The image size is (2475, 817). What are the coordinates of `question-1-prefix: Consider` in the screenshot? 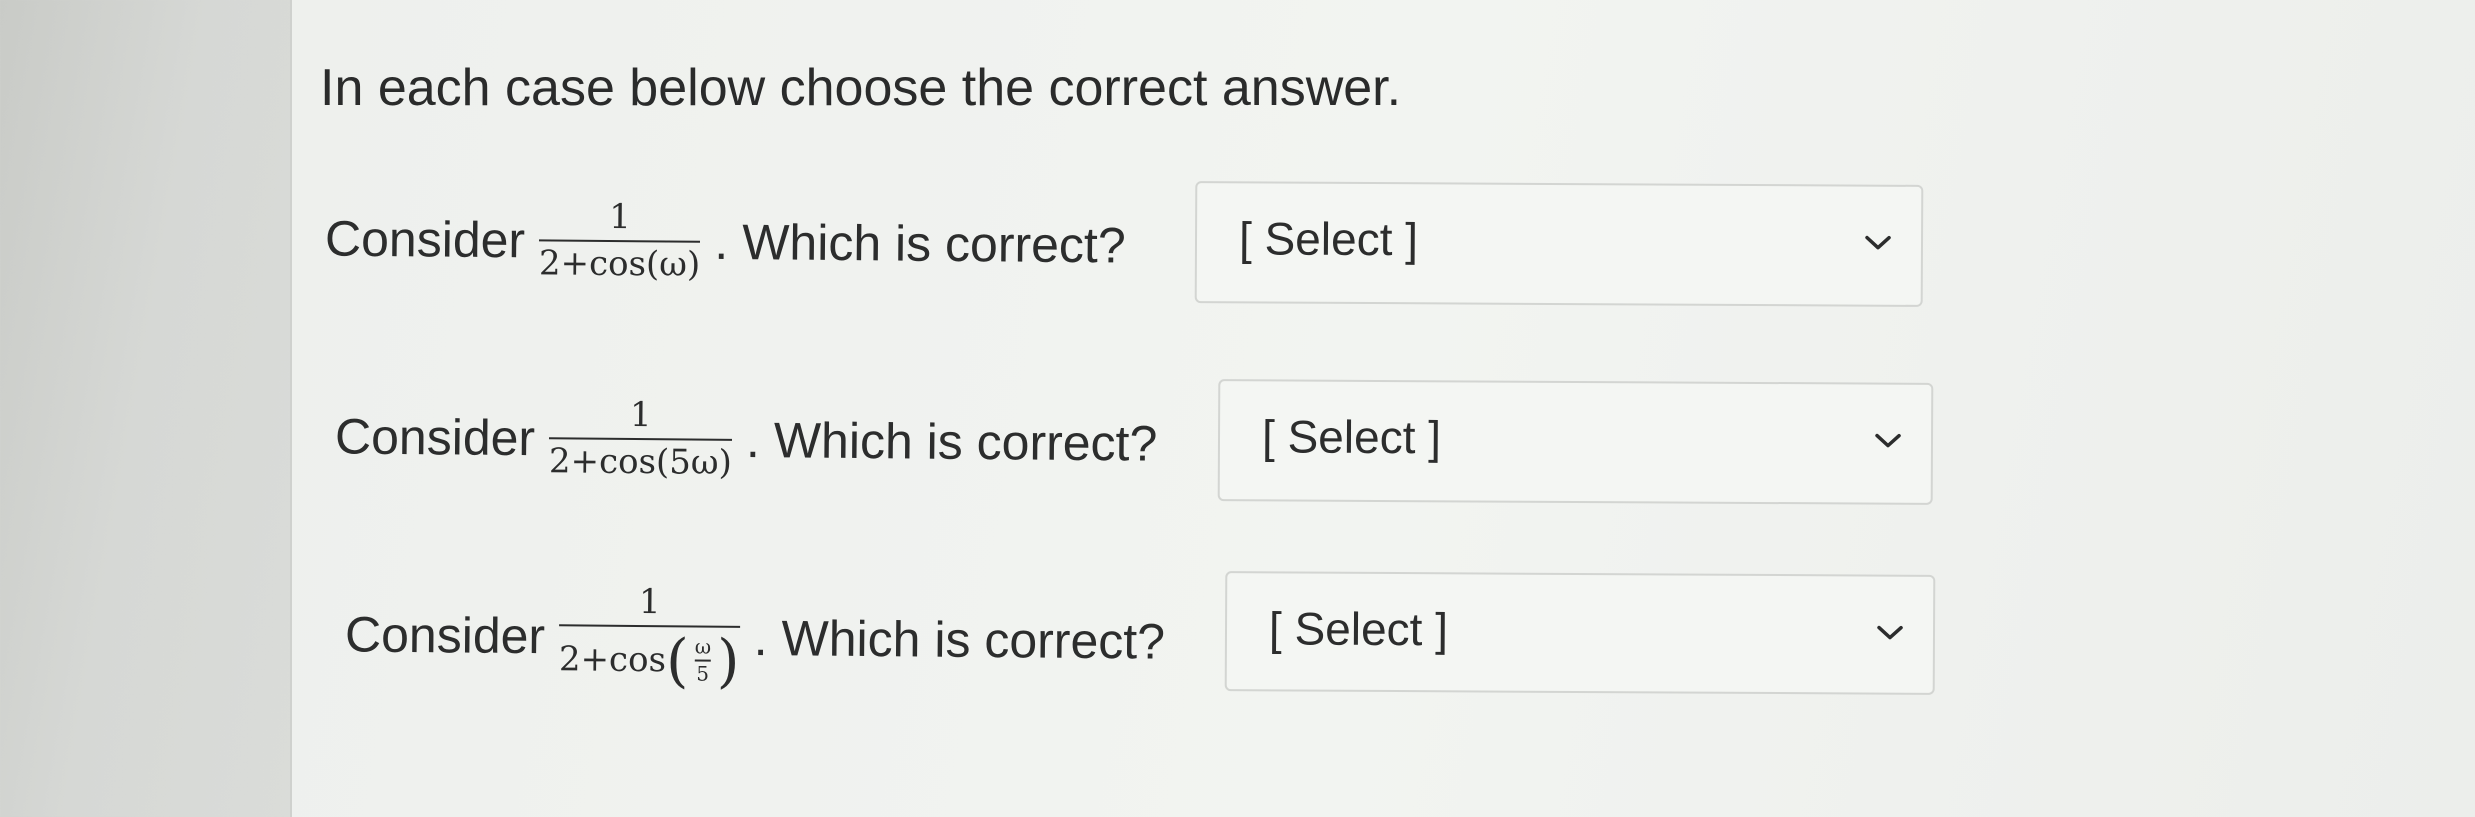 It's located at (425, 239).